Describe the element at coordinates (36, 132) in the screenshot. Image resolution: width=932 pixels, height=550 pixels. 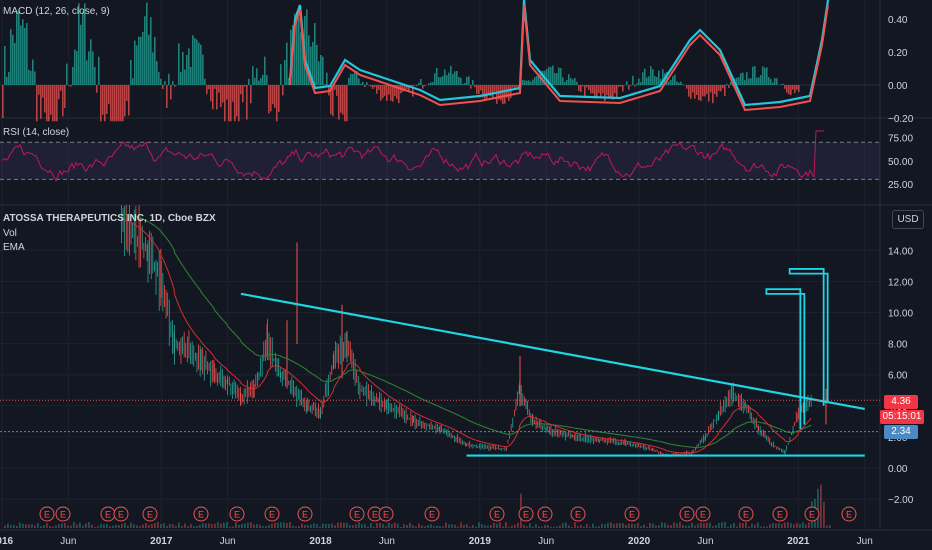
I see `rsi-legend: RSI (14, close)` at that location.